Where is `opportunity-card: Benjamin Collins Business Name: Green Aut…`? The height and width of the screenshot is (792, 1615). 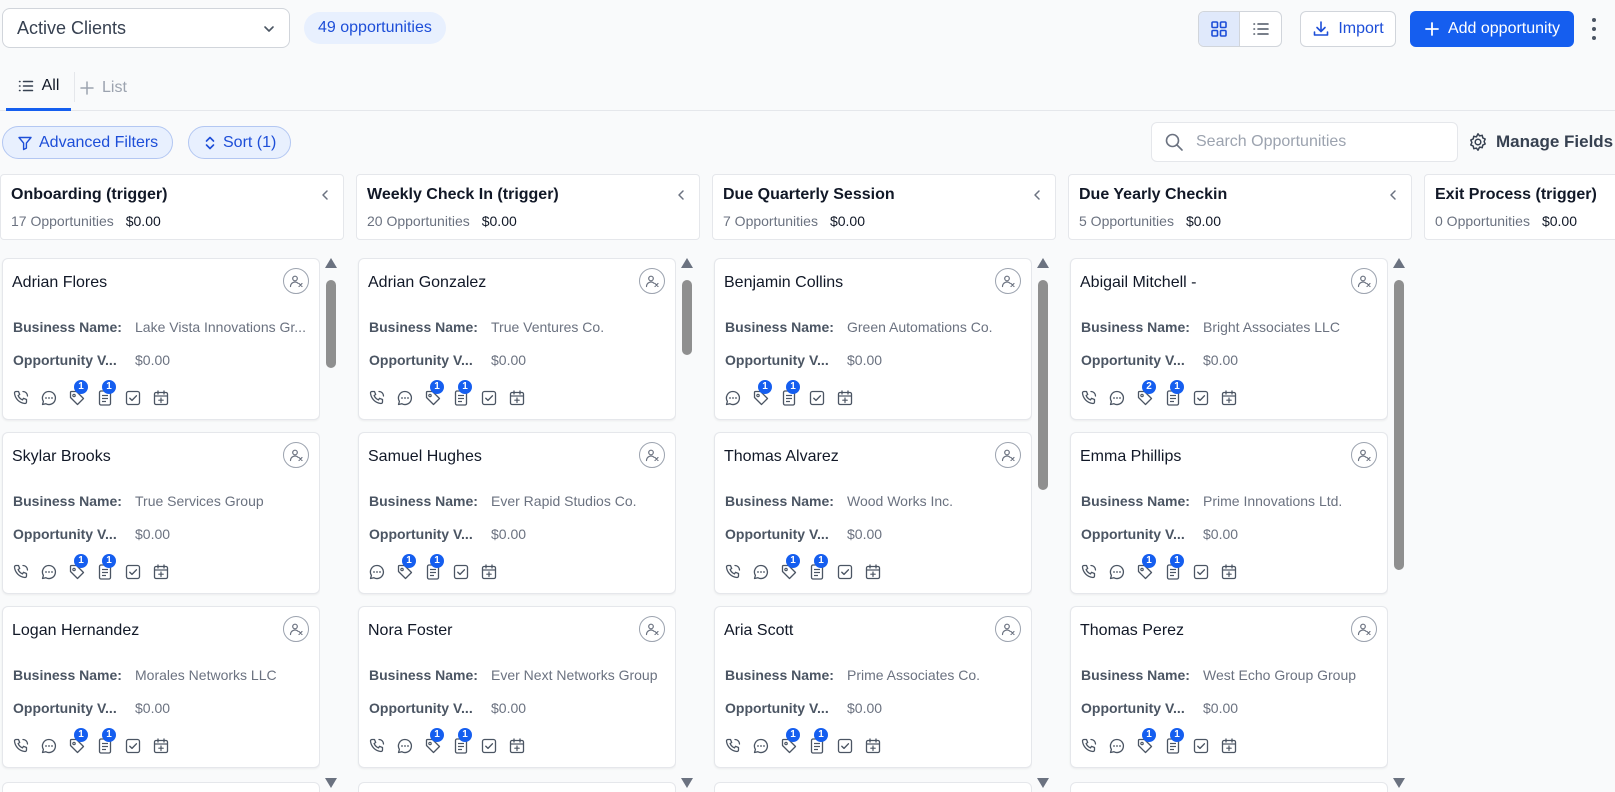
opportunity-card: Benjamin Collins Business Name: Green Aut… is located at coordinates (873, 339).